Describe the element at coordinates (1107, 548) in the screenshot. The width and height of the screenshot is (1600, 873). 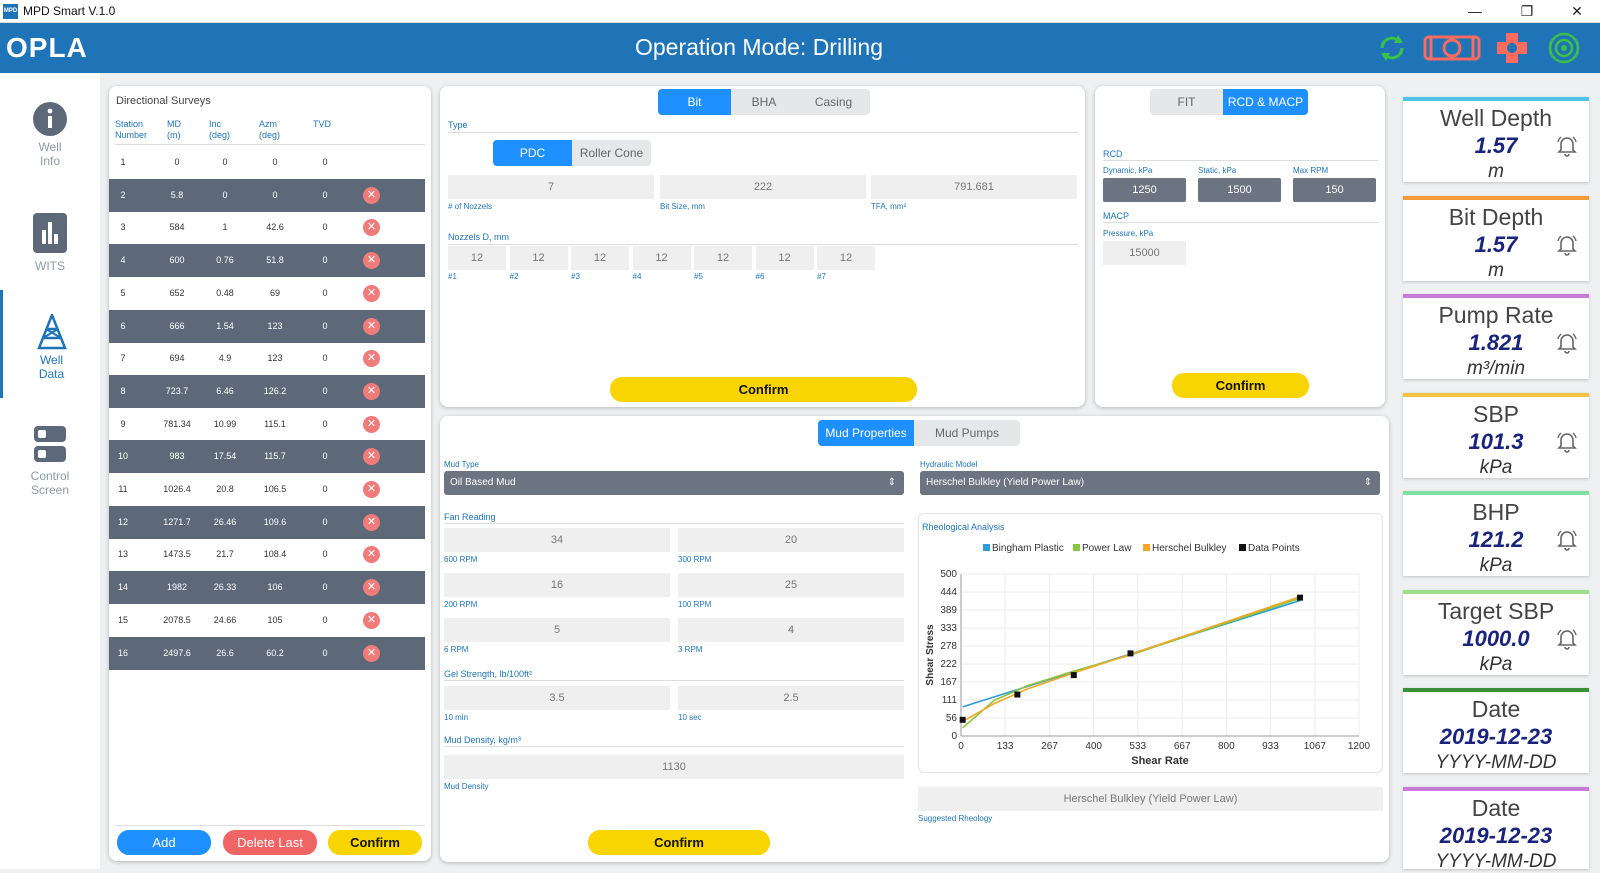
I see `legend-label: Power Law` at that location.